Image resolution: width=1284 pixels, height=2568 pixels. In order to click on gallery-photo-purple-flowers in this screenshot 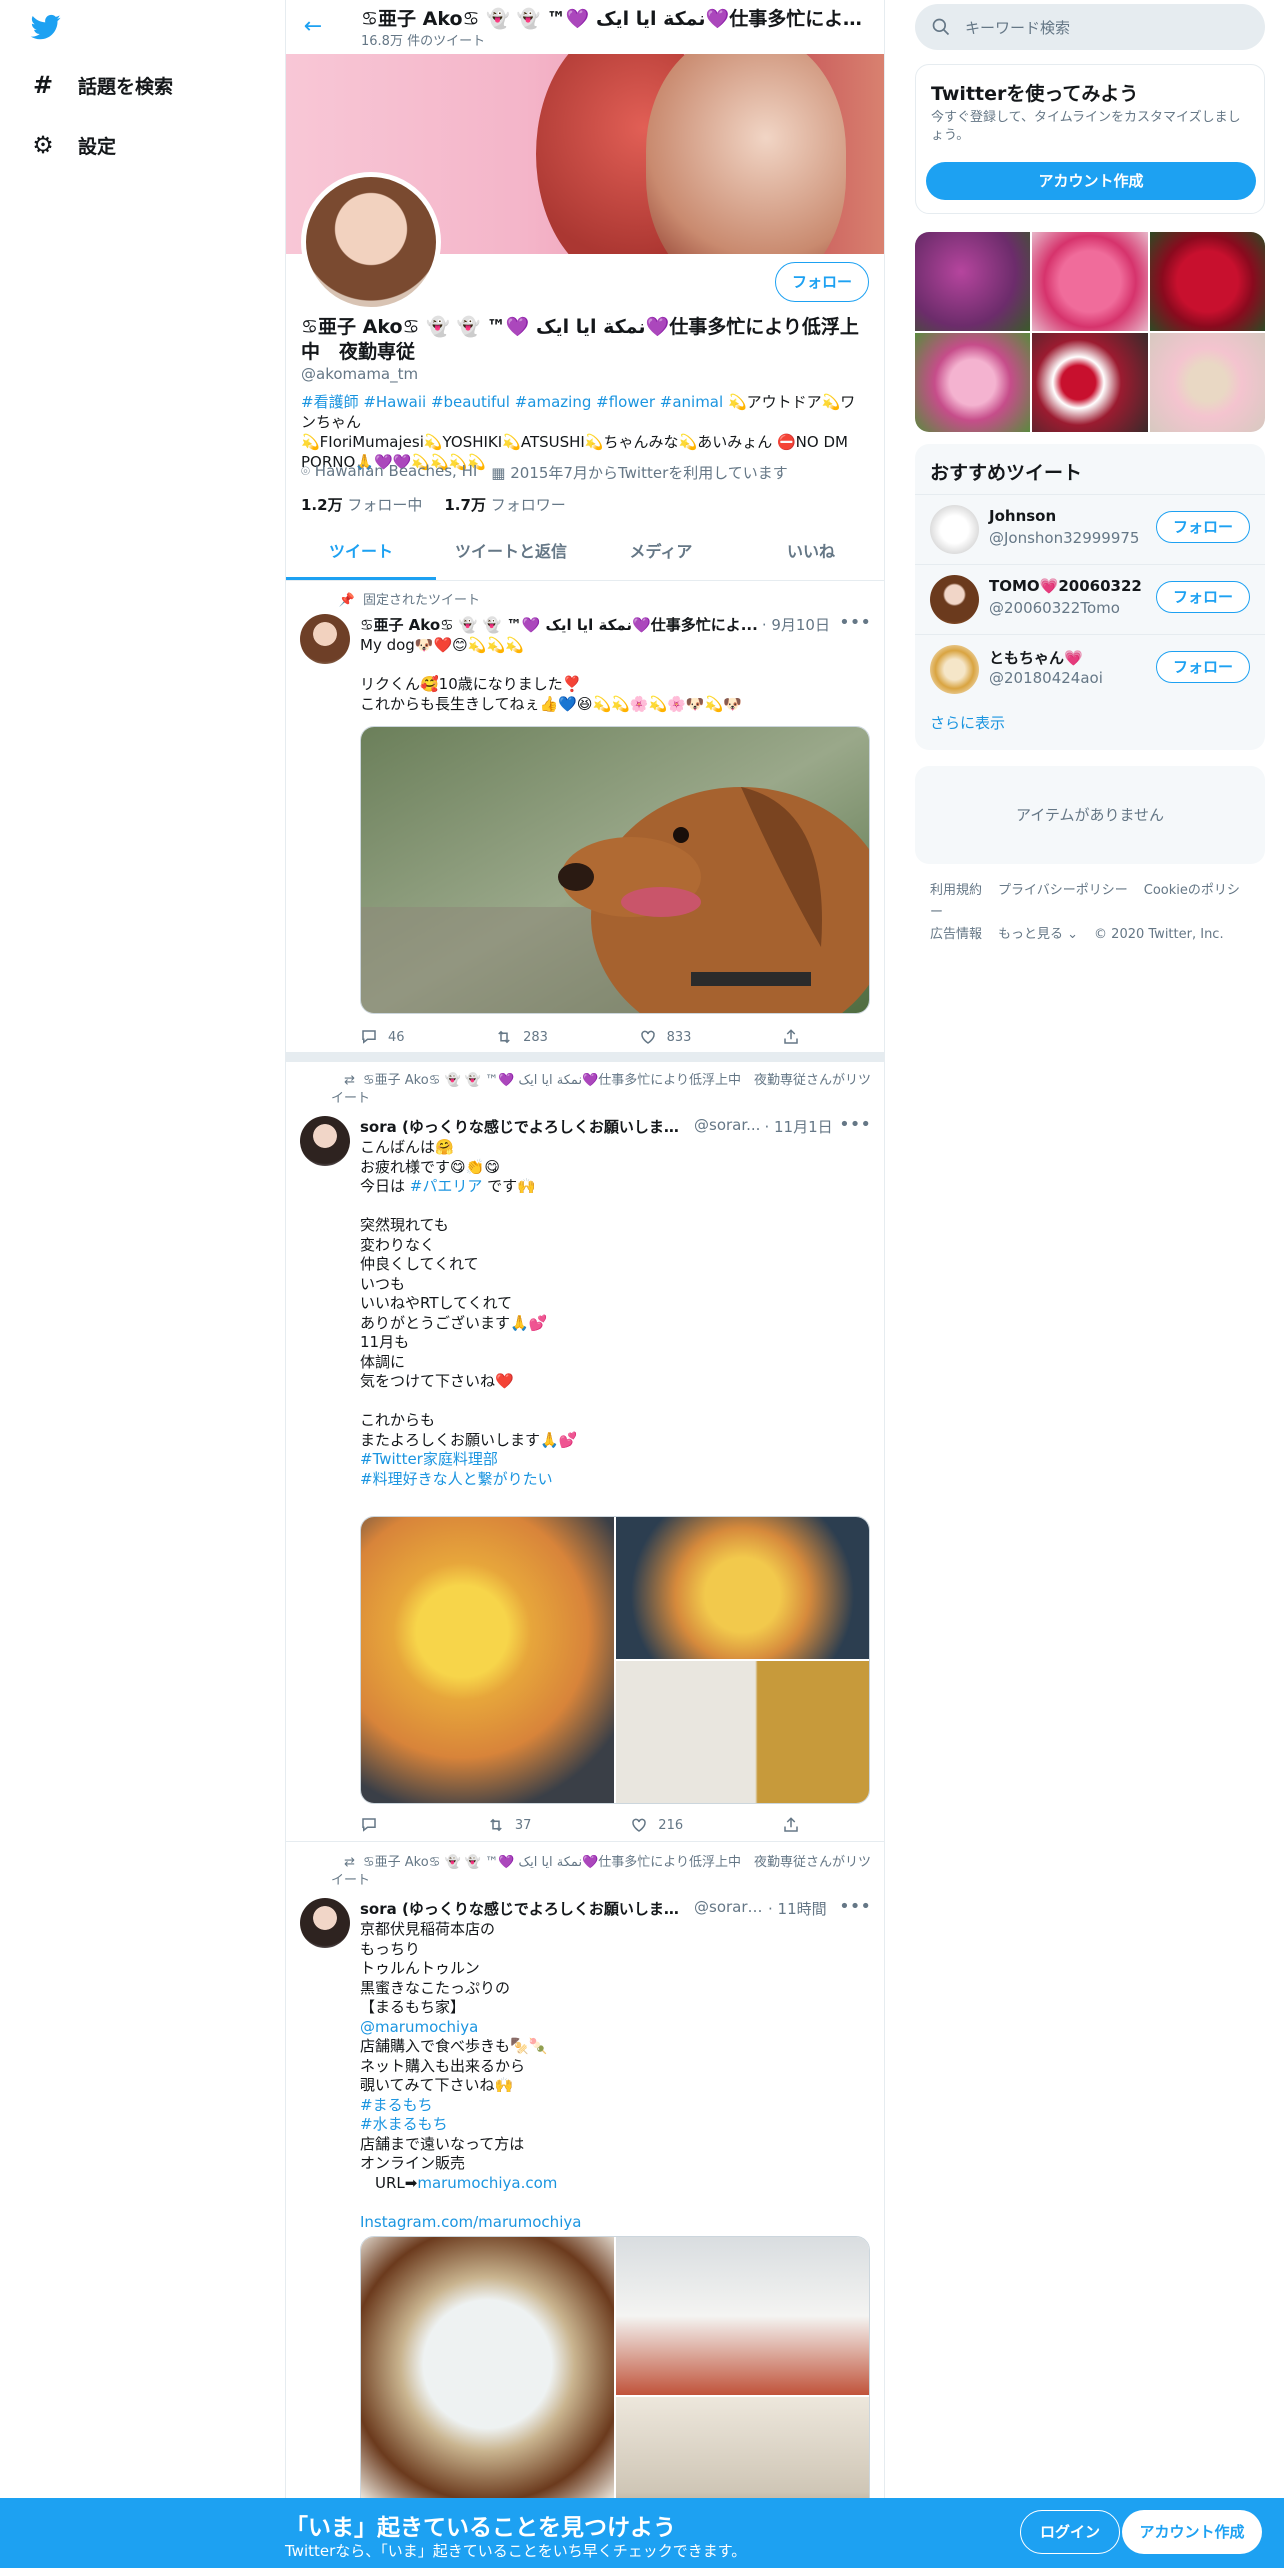, I will do `click(973, 281)`.